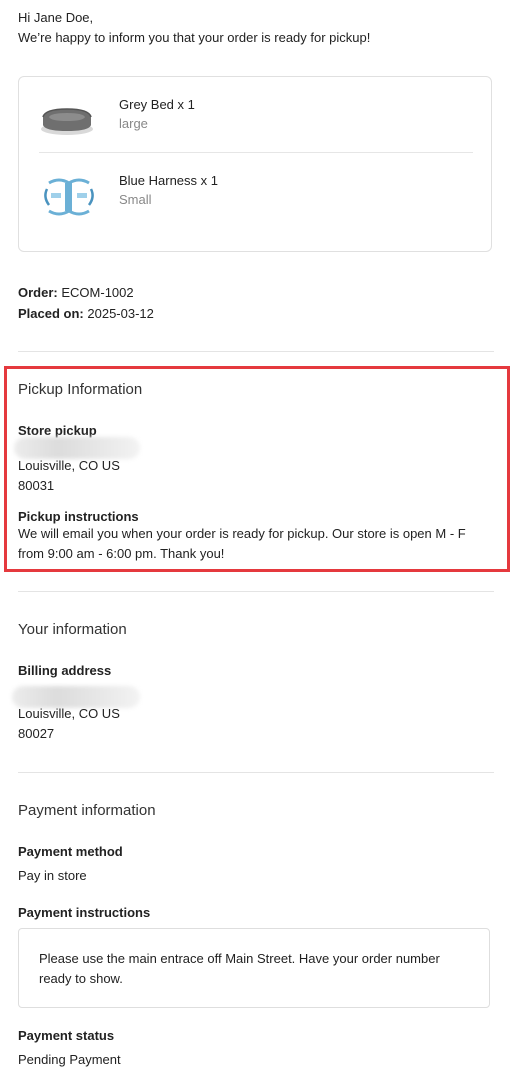  What do you see at coordinates (78, 516) in the screenshot?
I see `pickup-instructions-label: Pickup instructions` at bounding box center [78, 516].